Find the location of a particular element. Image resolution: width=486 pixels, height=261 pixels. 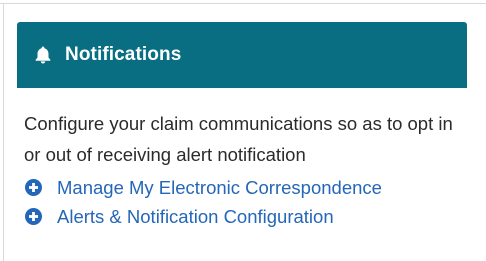

bell-icon is located at coordinates (43, 55).